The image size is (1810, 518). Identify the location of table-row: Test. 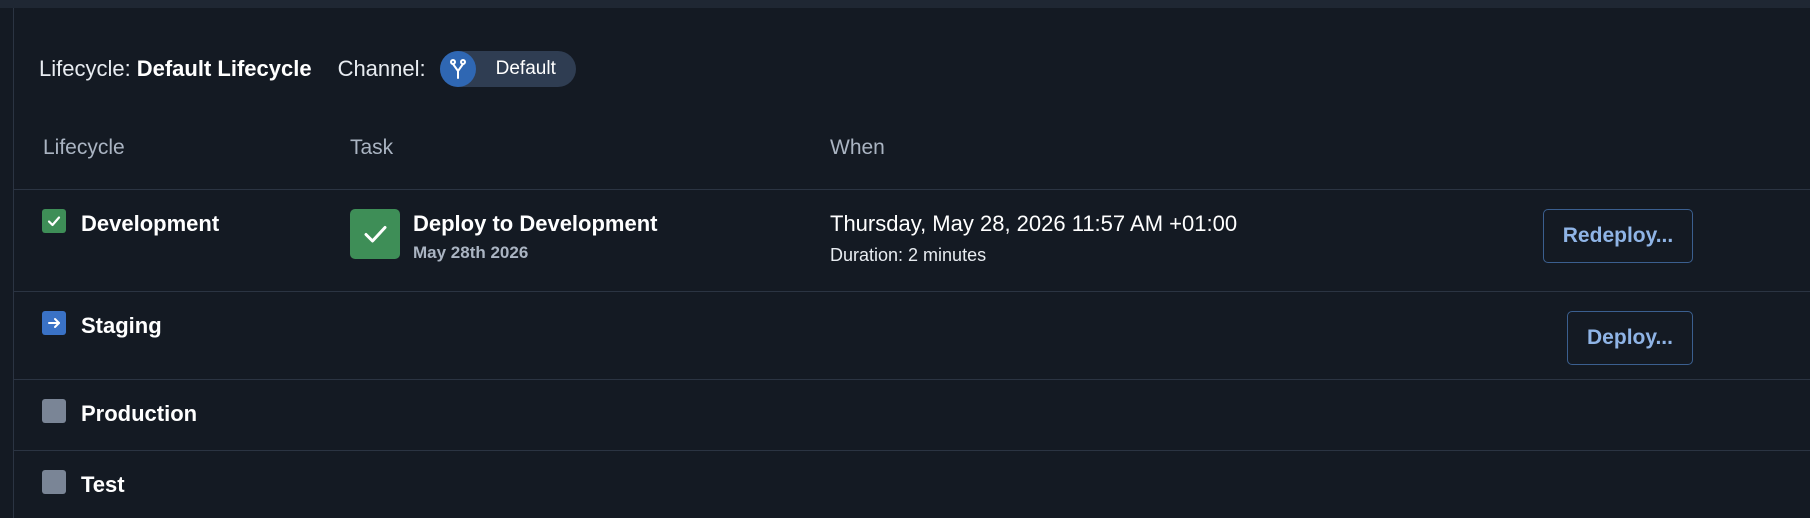
(83, 484).